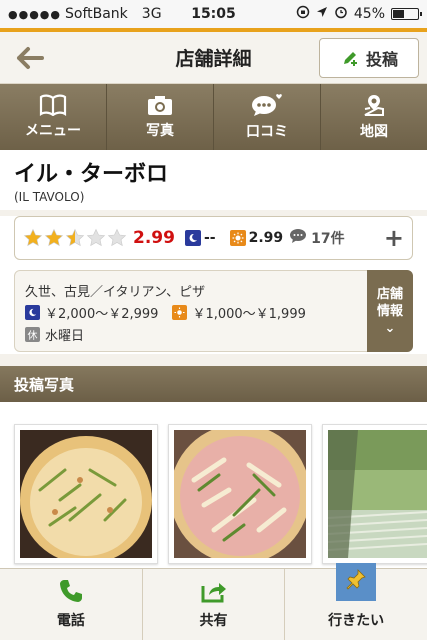  I want to click on pushpin-icon, so click(356, 579).